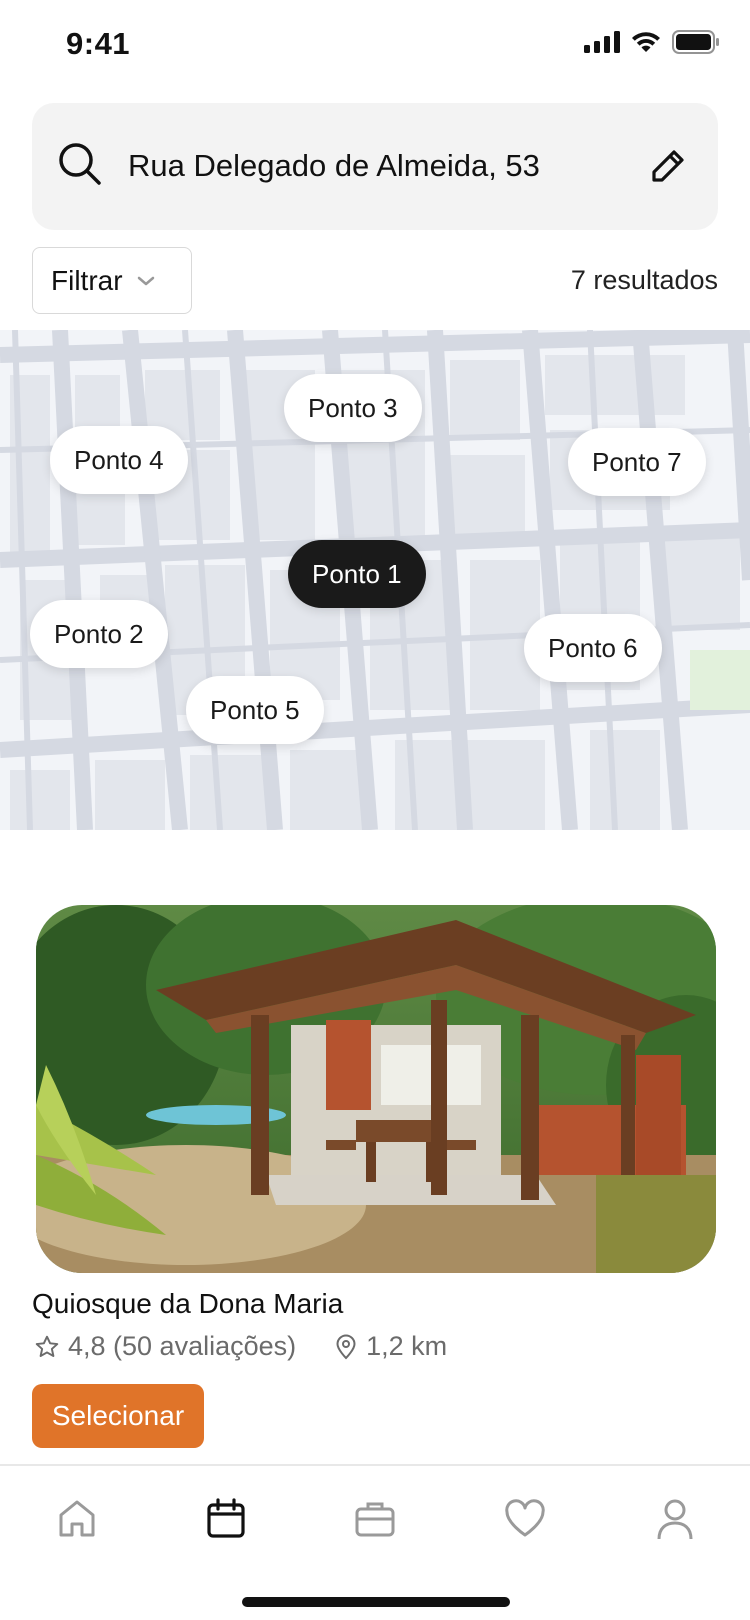  Describe the element at coordinates (375, 45) in the screenshot. I see `status-bar: 9:41` at that location.